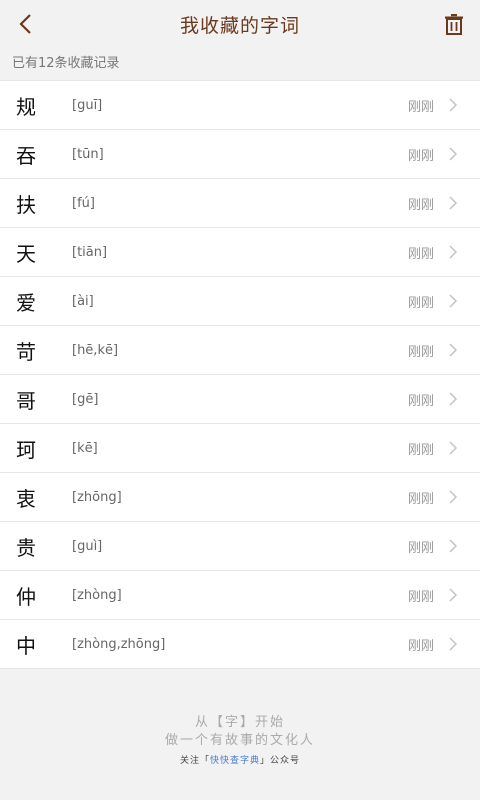 This screenshot has height=800, width=480. What do you see at coordinates (83, 301) in the screenshot?
I see `word-pinyin: [ài]` at bounding box center [83, 301].